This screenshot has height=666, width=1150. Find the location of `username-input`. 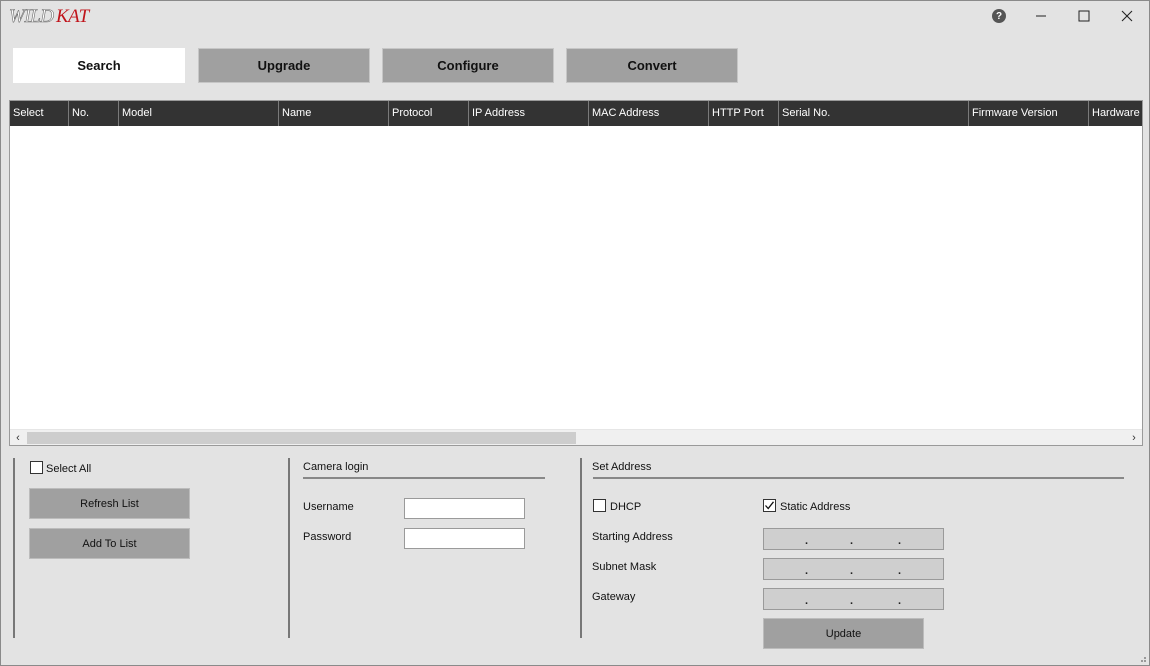

username-input is located at coordinates (464, 508).